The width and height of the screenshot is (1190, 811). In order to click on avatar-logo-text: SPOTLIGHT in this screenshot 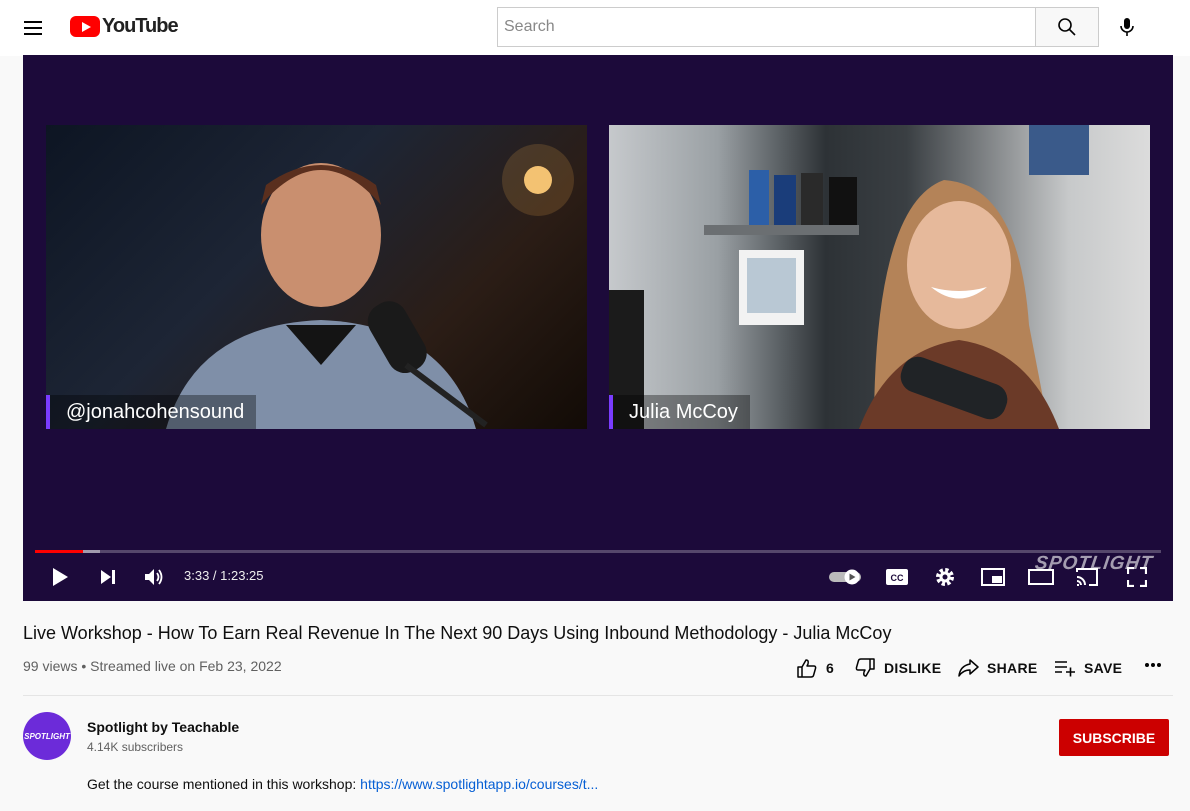, I will do `click(47, 736)`.